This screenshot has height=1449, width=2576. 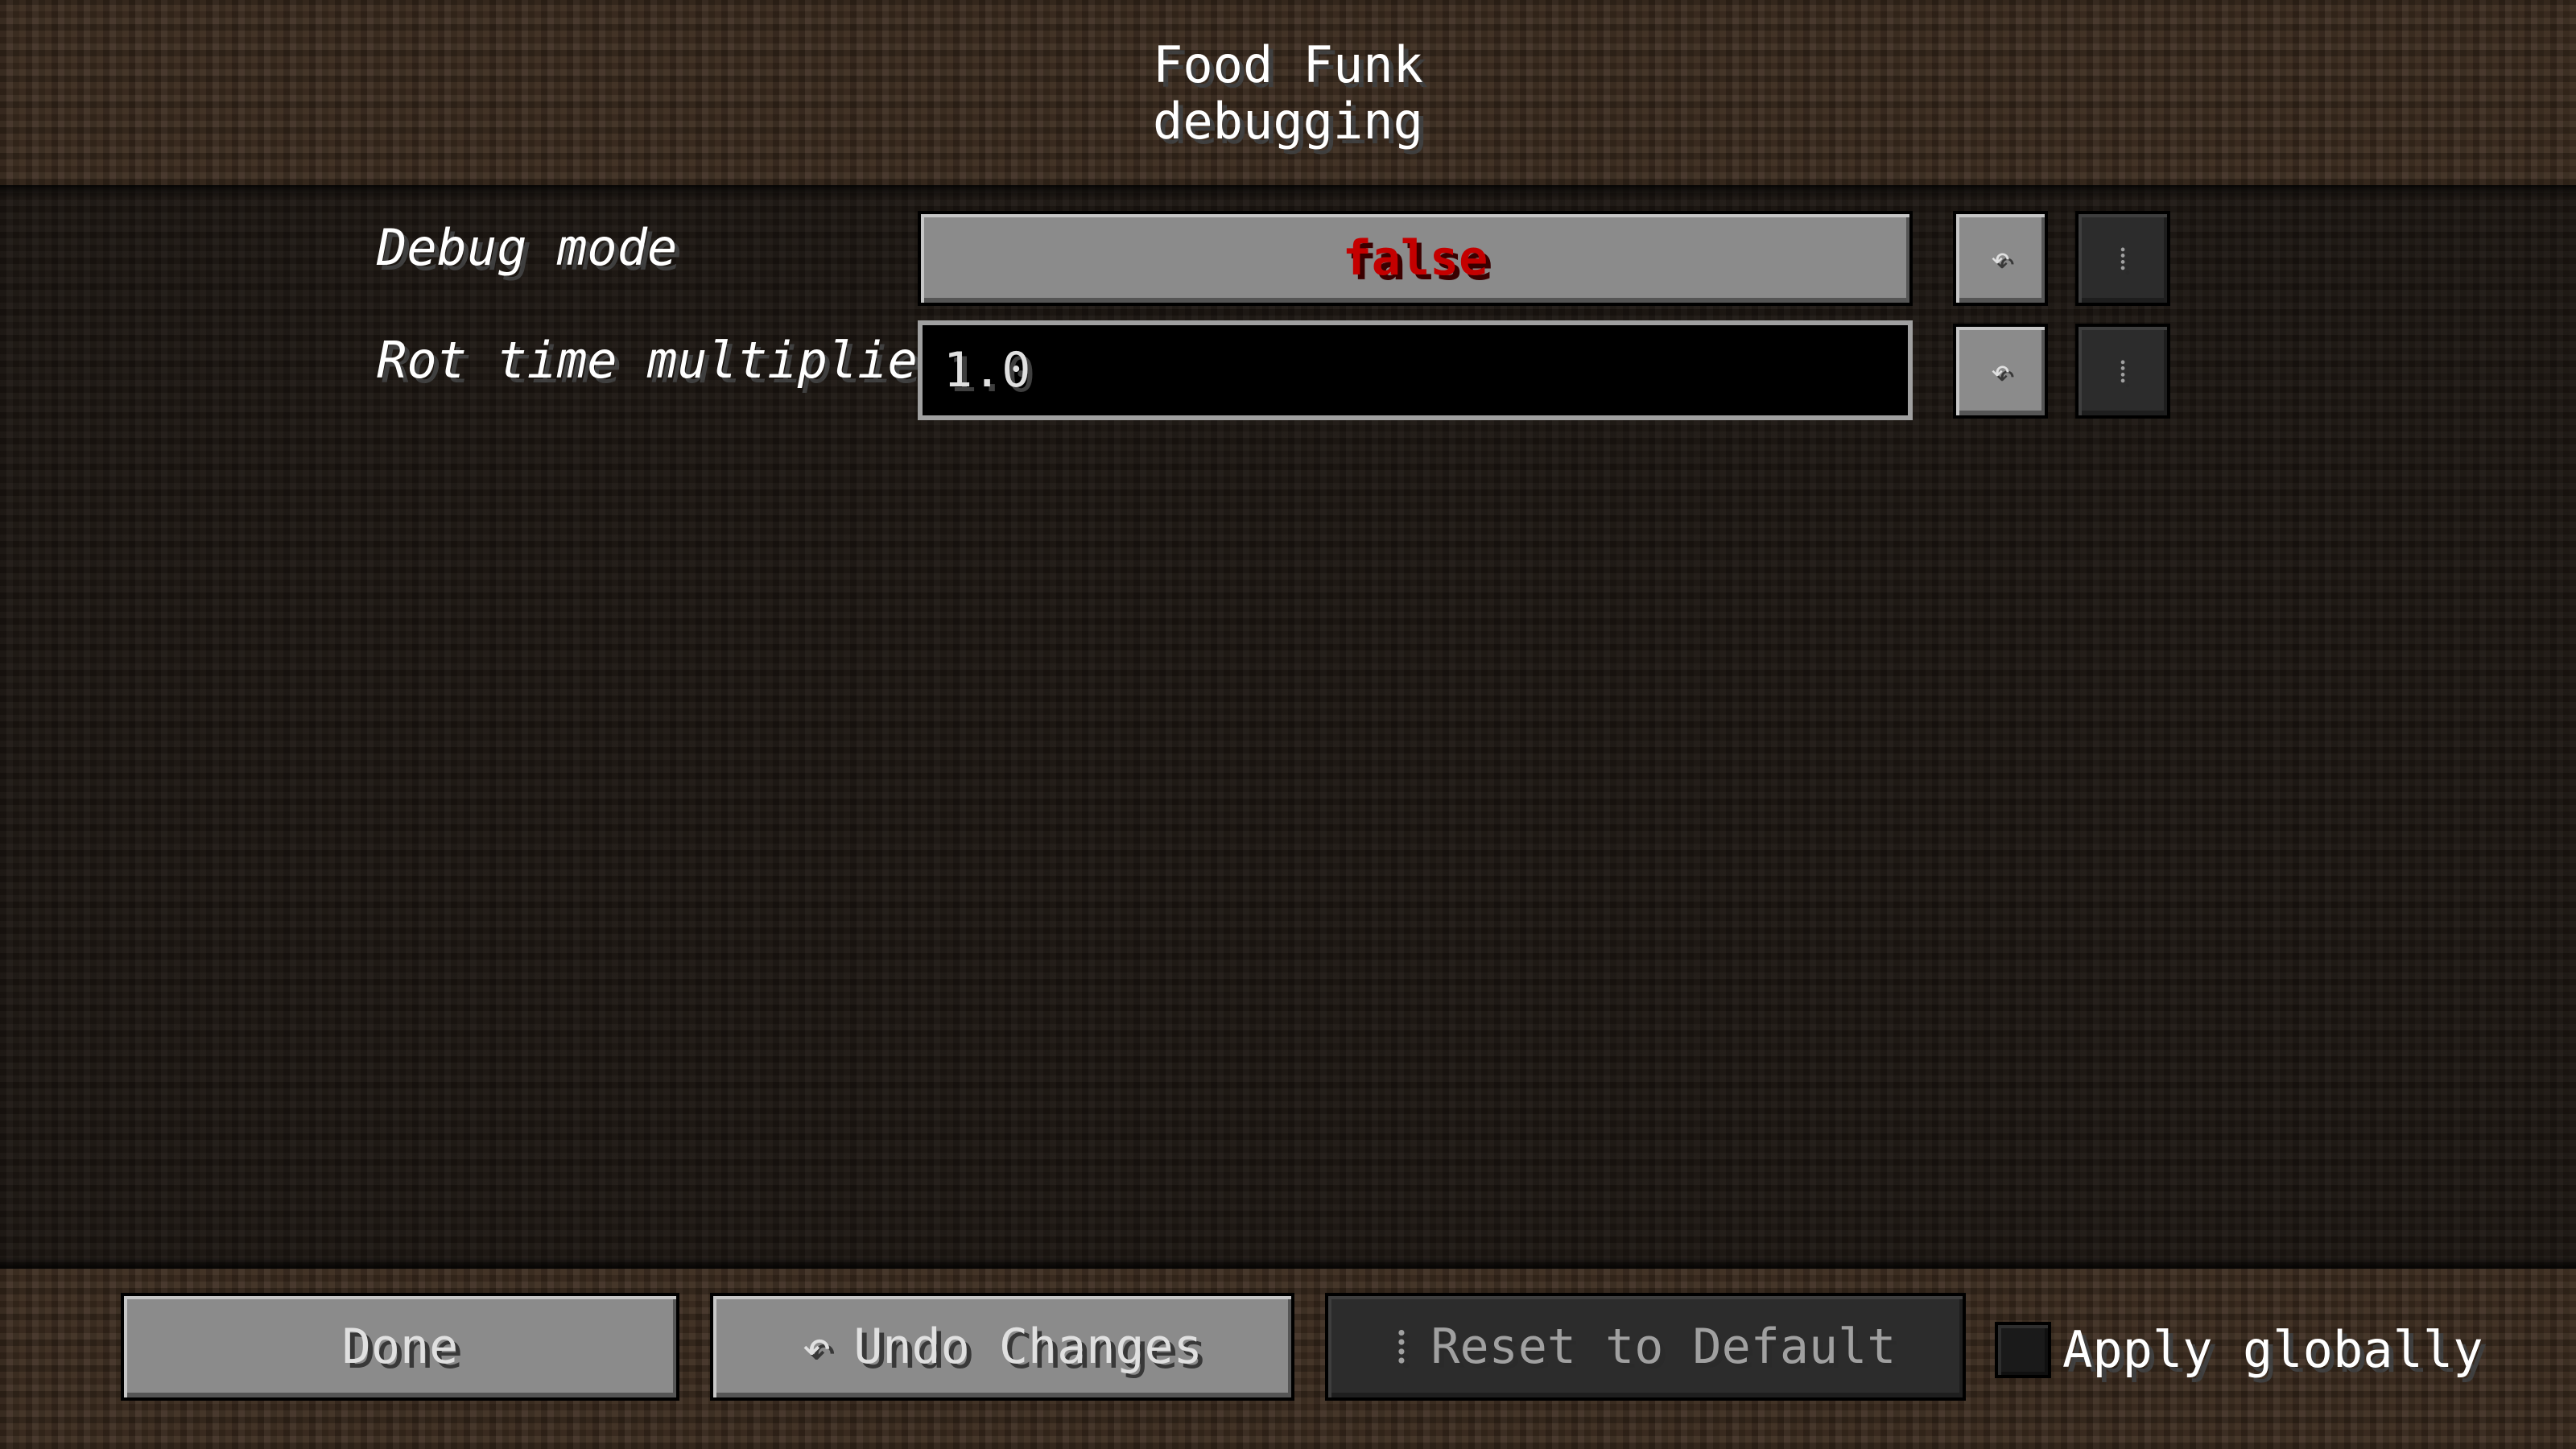 I want to click on debug-mode-toggle: false, so click(x=1415, y=258).